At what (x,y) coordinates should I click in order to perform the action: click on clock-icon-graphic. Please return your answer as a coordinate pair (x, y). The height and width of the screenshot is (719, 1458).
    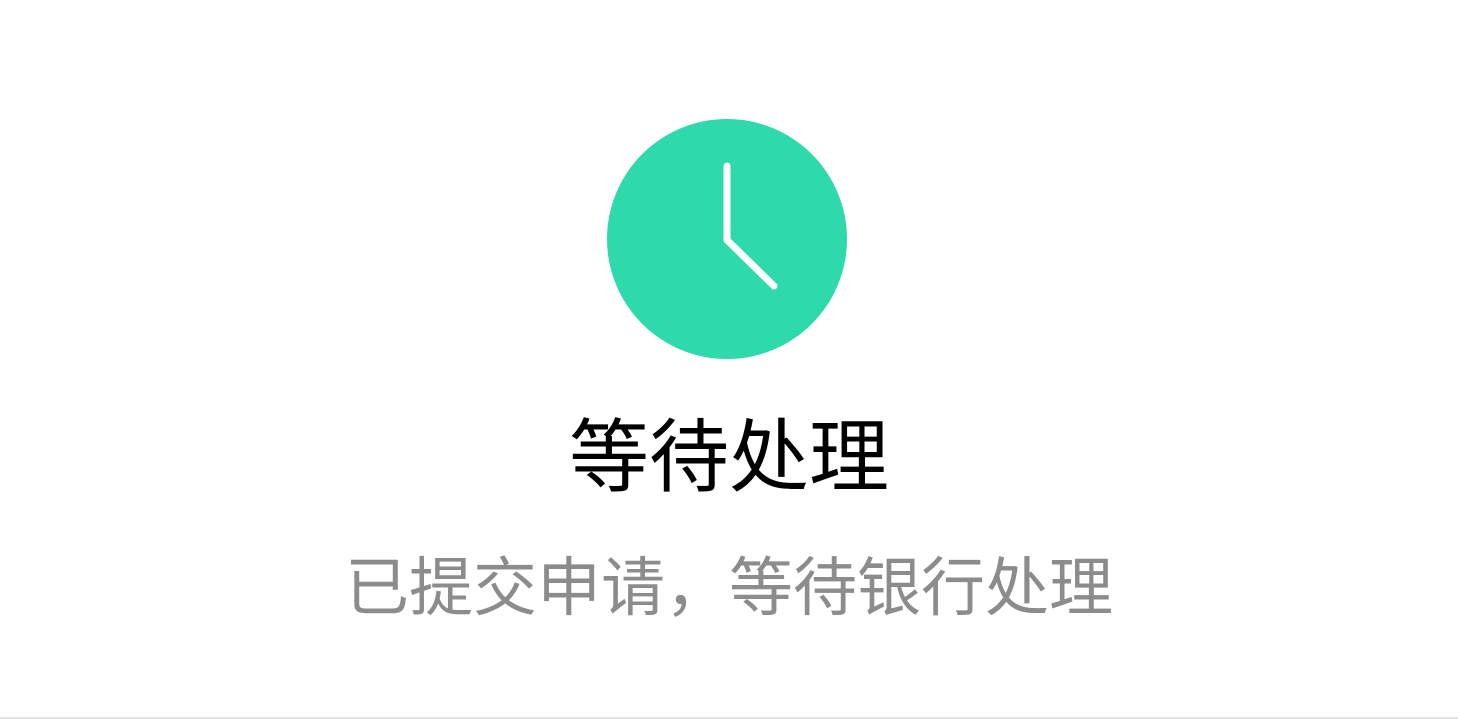
    Looking at the image, I should click on (727, 239).